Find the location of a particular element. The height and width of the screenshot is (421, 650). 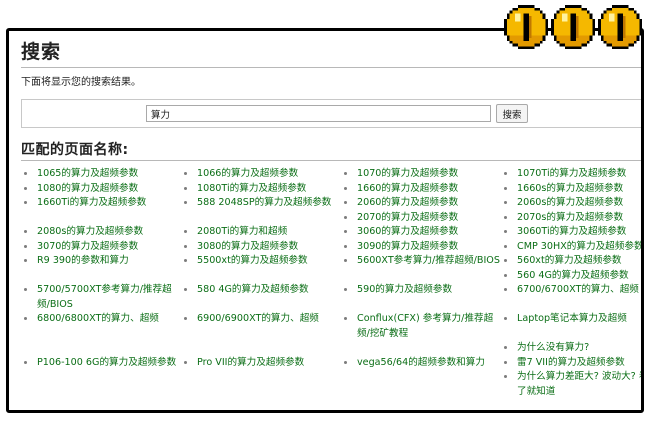

list-item: 3080的算力及超频参数 is located at coordinates (261, 247).